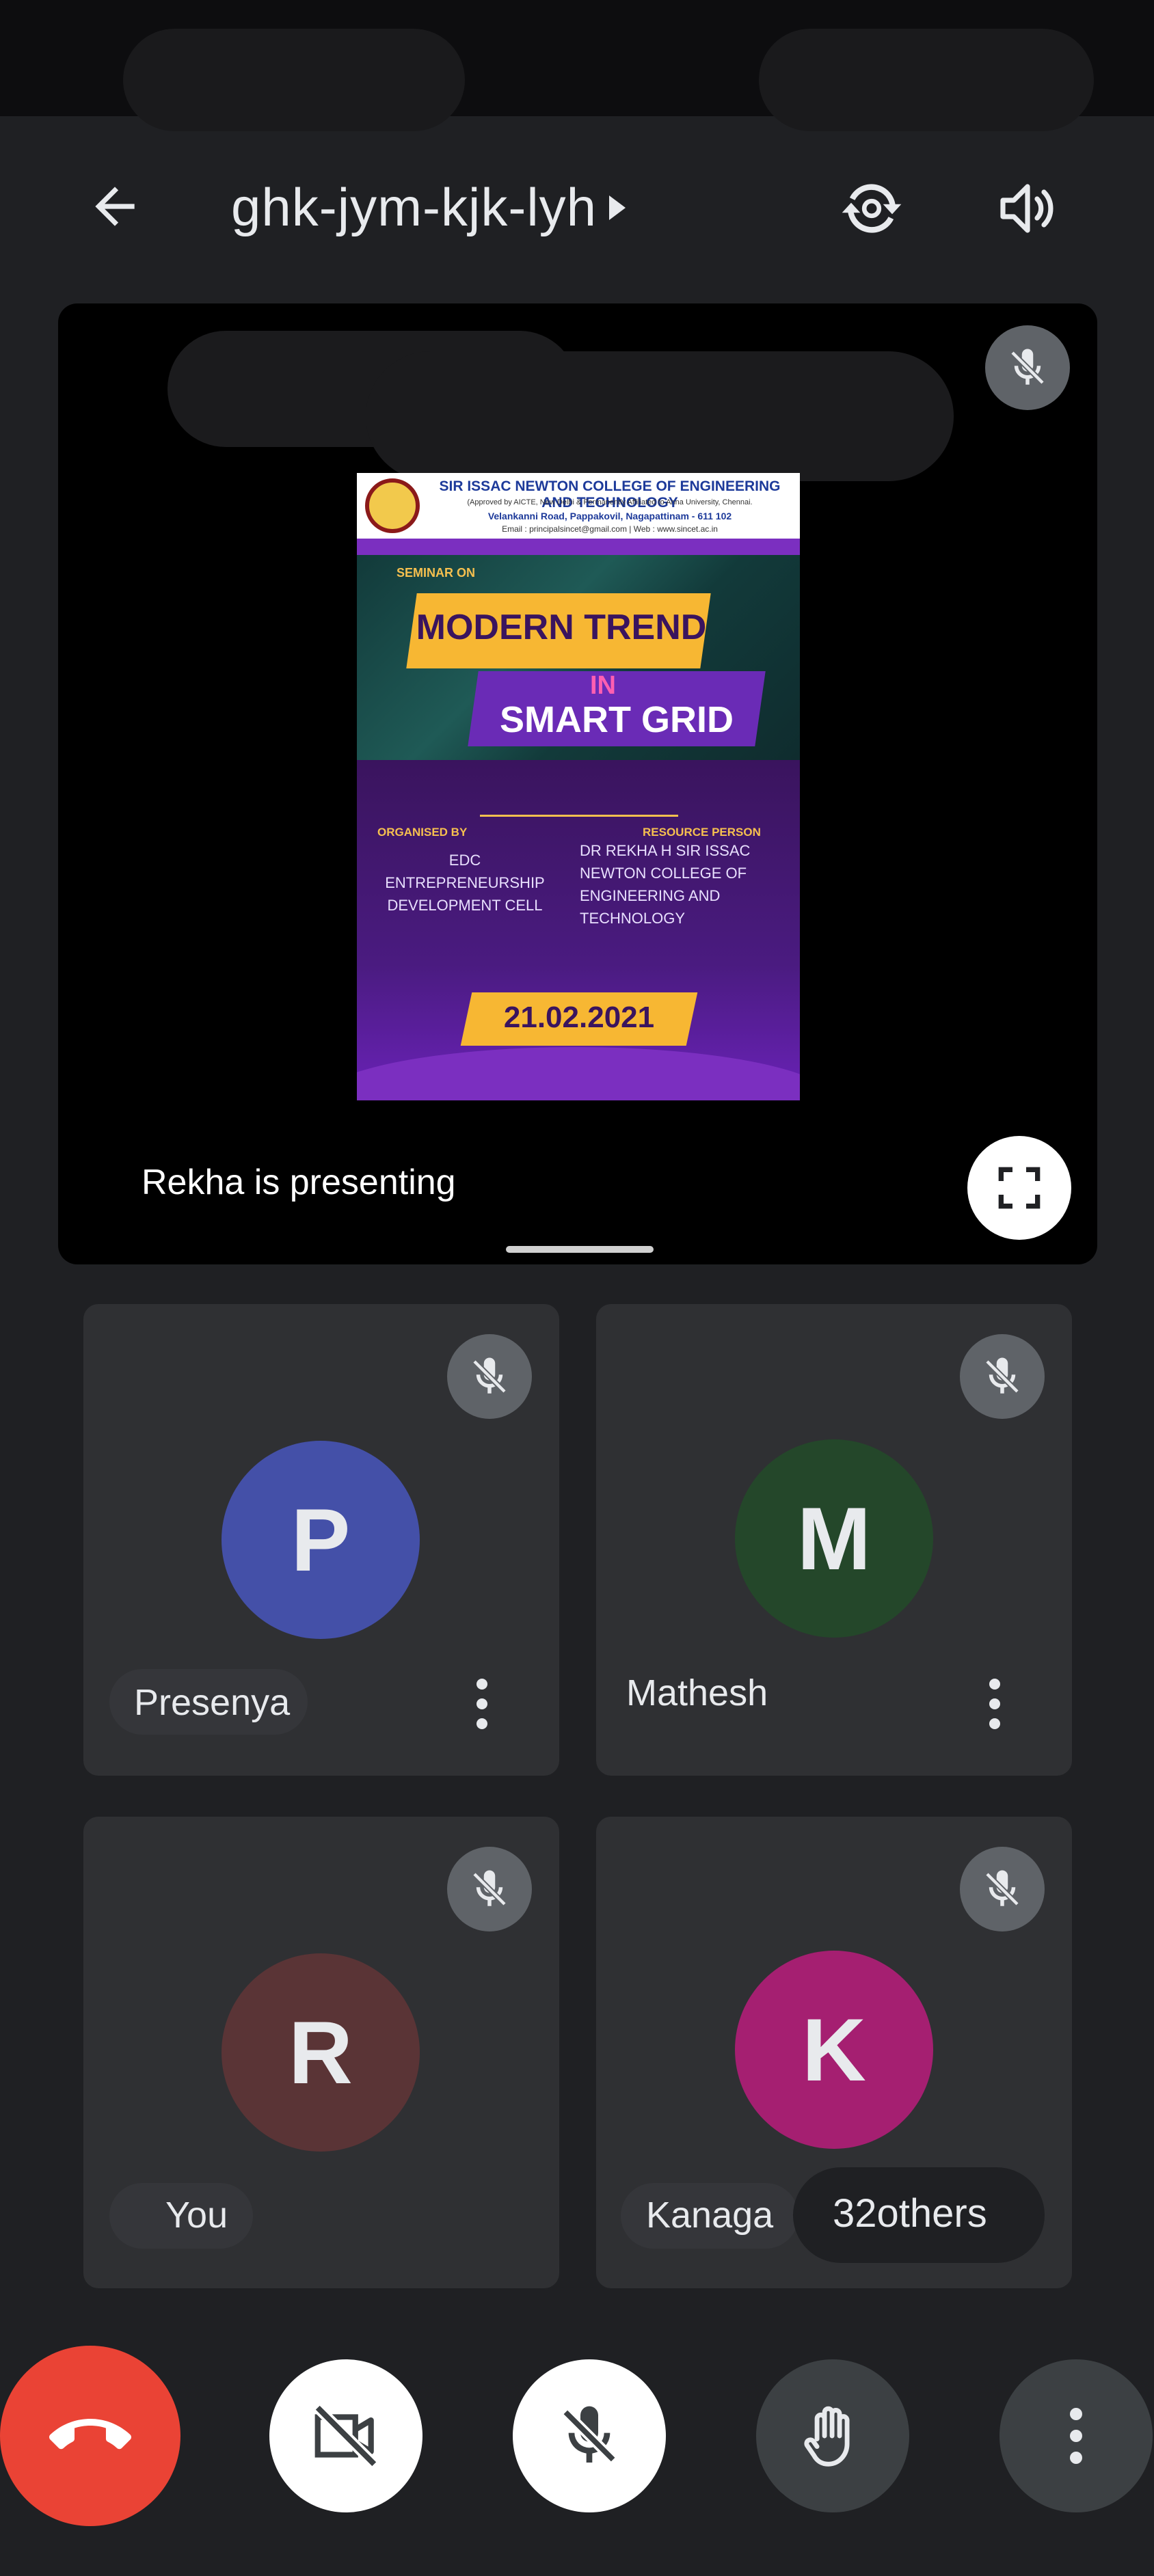  I want to click on participant-tile: P Presenya, so click(321, 1540).